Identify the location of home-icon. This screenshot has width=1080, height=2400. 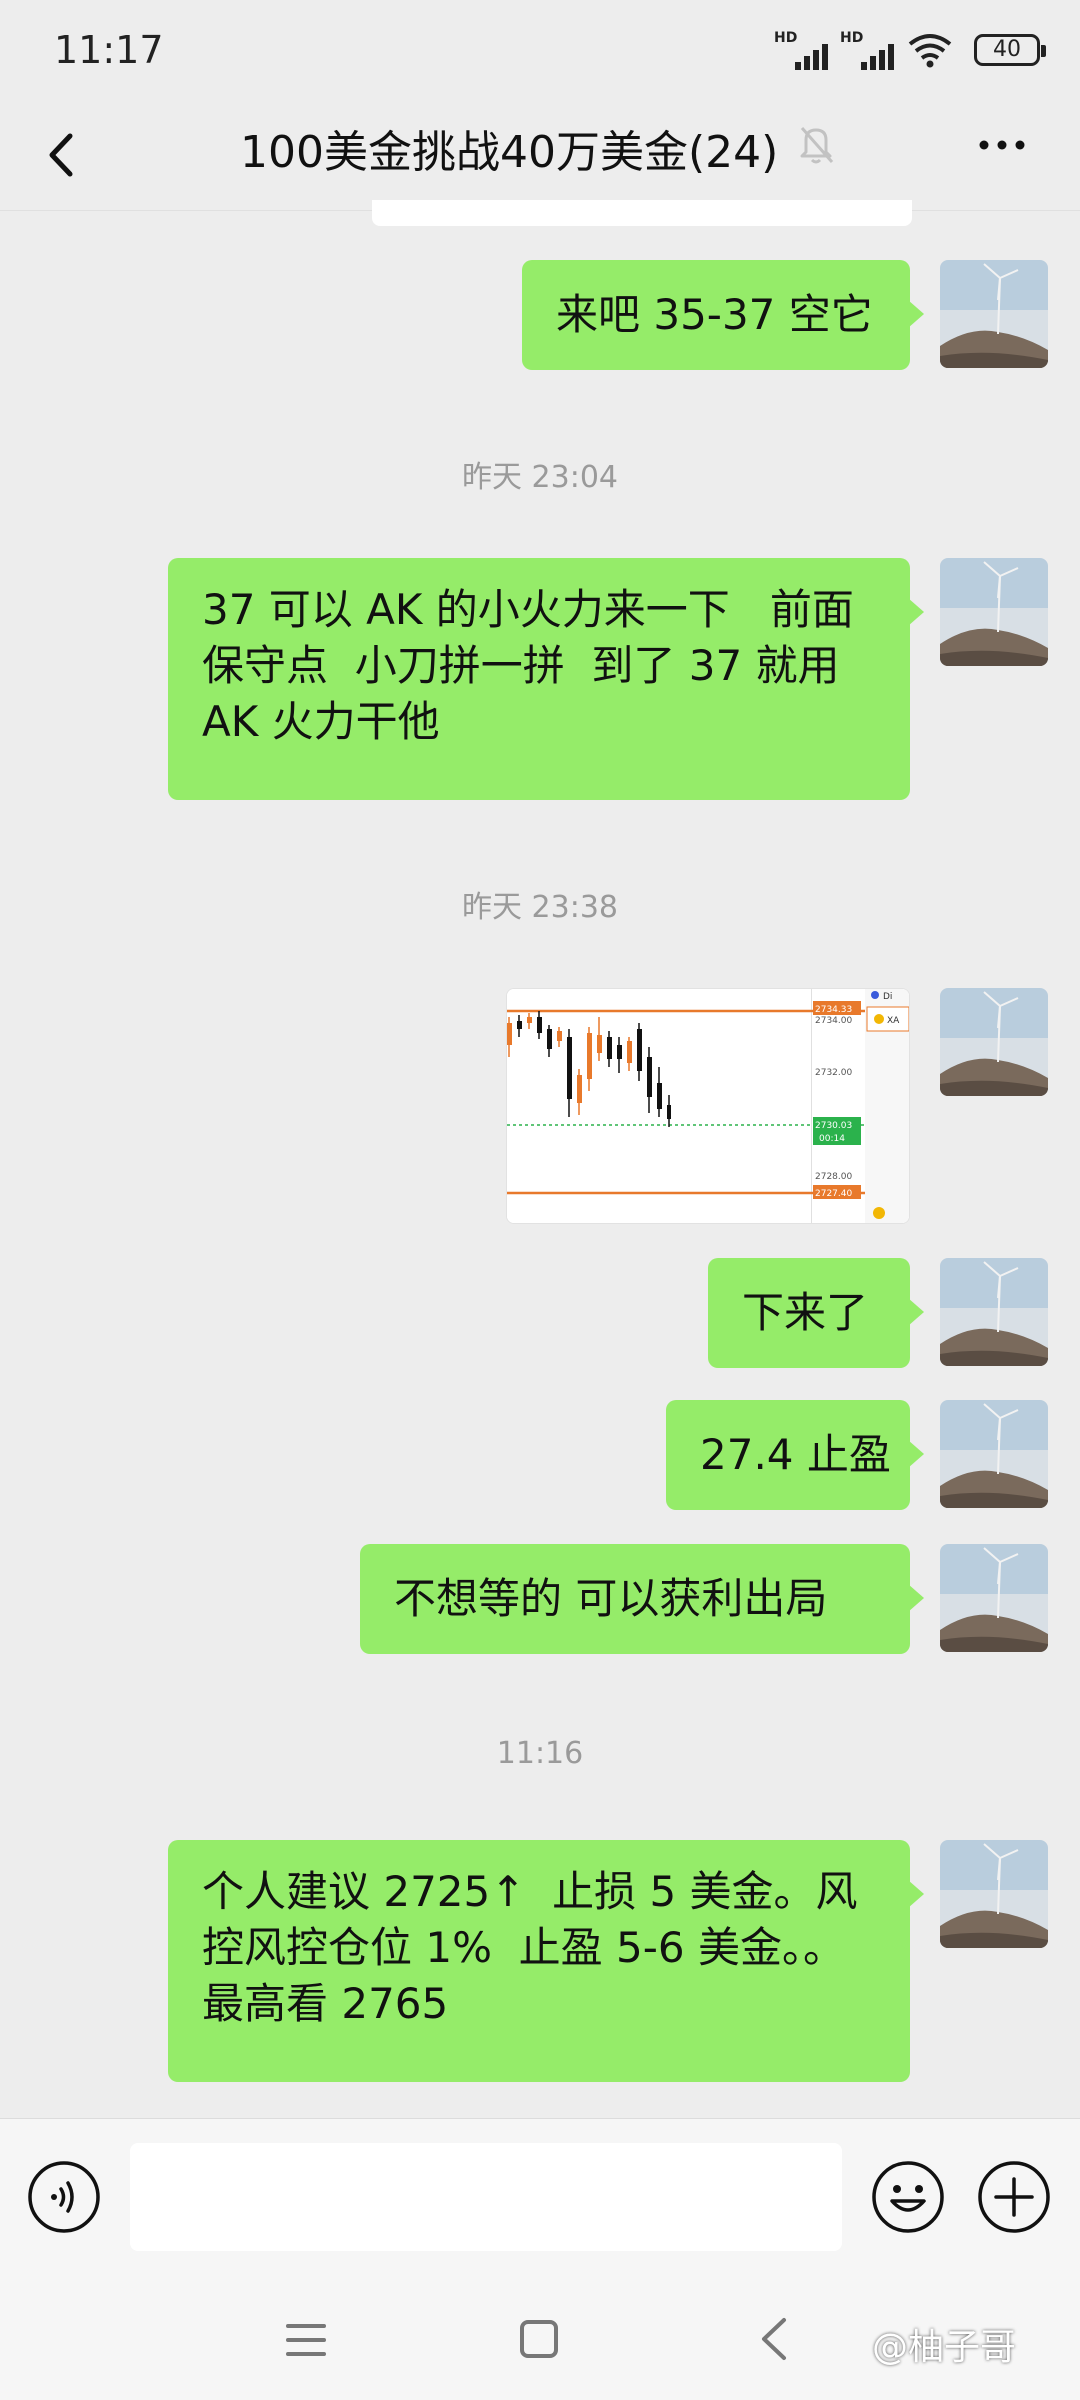
(539, 2339).